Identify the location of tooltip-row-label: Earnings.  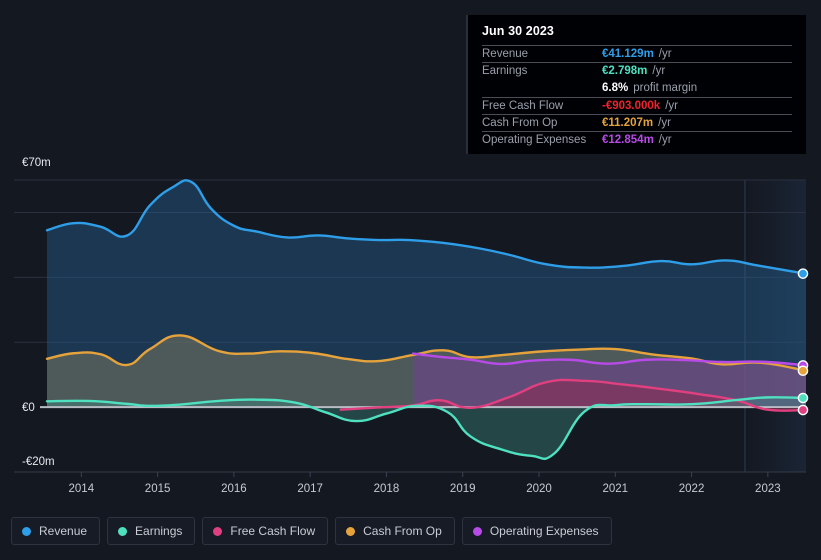
(505, 71).